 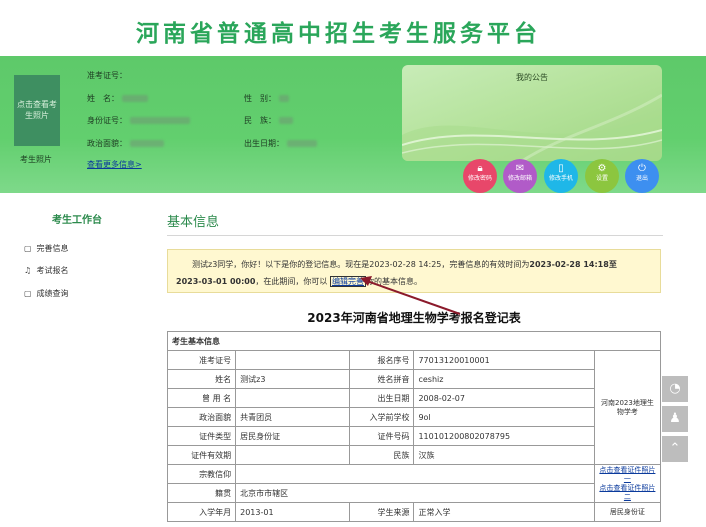 I want to click on table-row: 宗教信仰 点击查看证件照片一 点击查看证件照片二, so click(x=414, y=483).